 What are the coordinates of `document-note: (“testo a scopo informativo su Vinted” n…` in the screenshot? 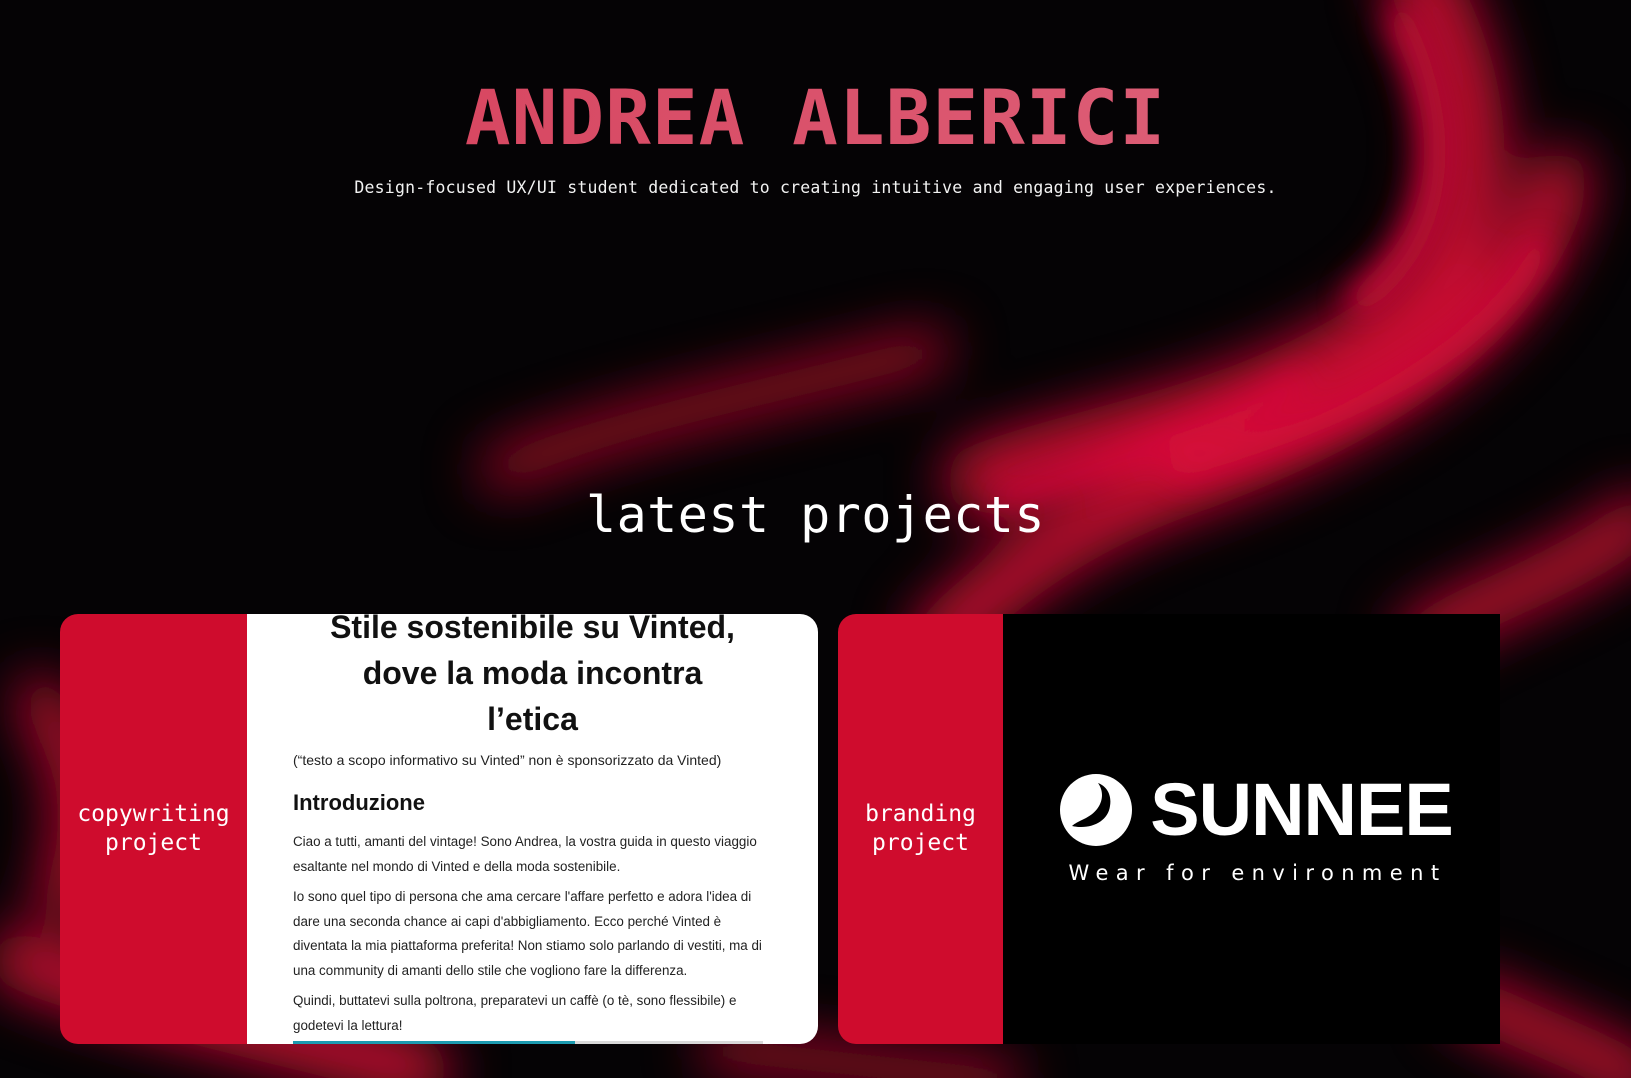 It's located at (507, 760).